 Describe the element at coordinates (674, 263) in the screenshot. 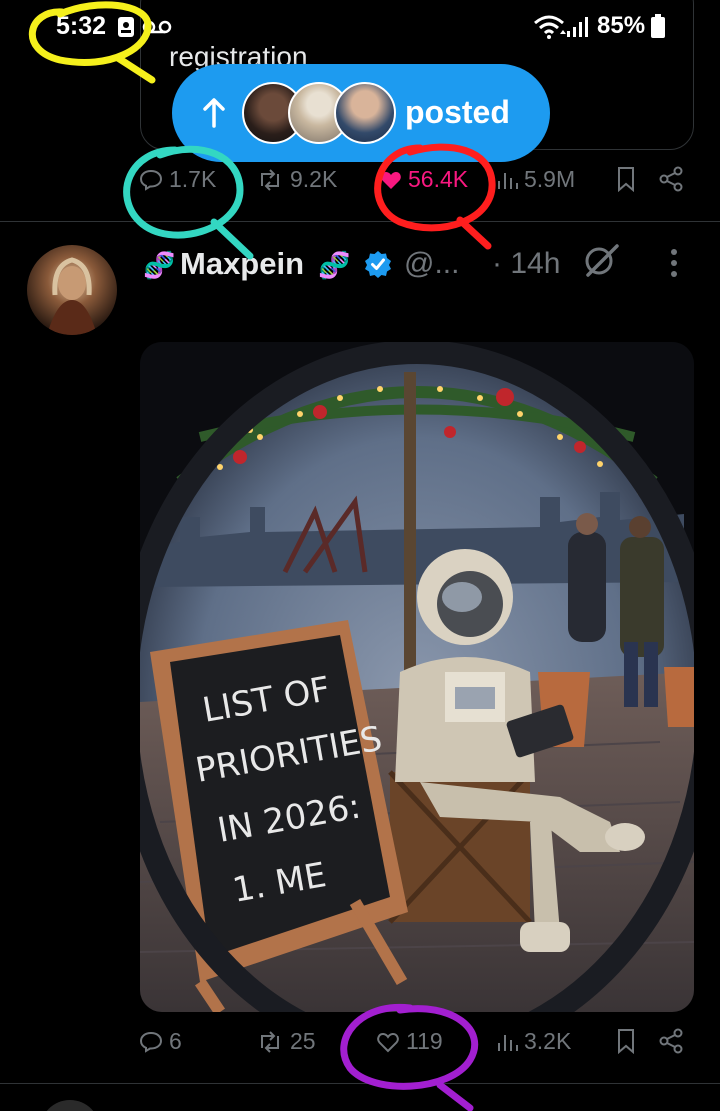

I see `more-options-icon` at that location.